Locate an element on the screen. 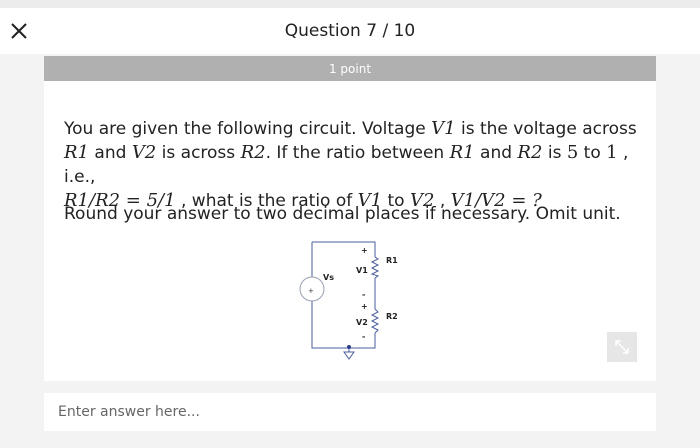  points-label: 1 point is located at coordinates (350, 68).